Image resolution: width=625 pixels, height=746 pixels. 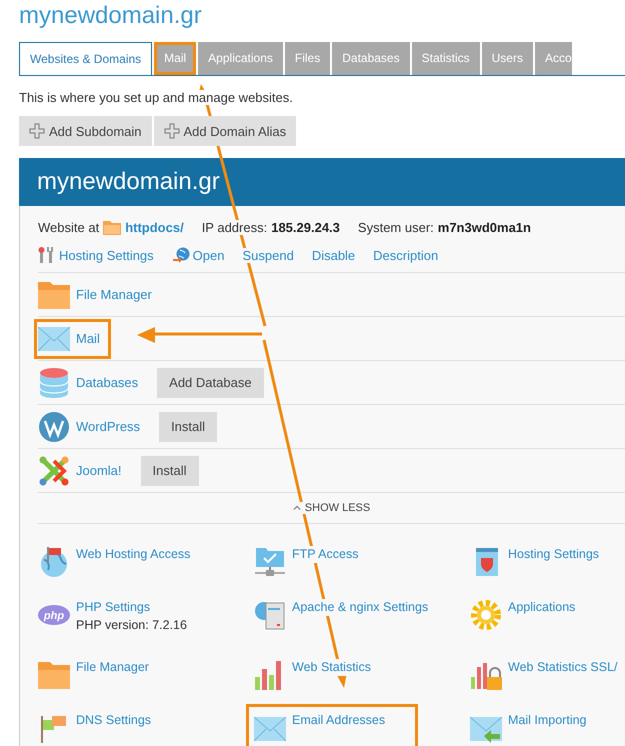 I want to click on wordpress-logo-icon, so click(x=54, y=426).